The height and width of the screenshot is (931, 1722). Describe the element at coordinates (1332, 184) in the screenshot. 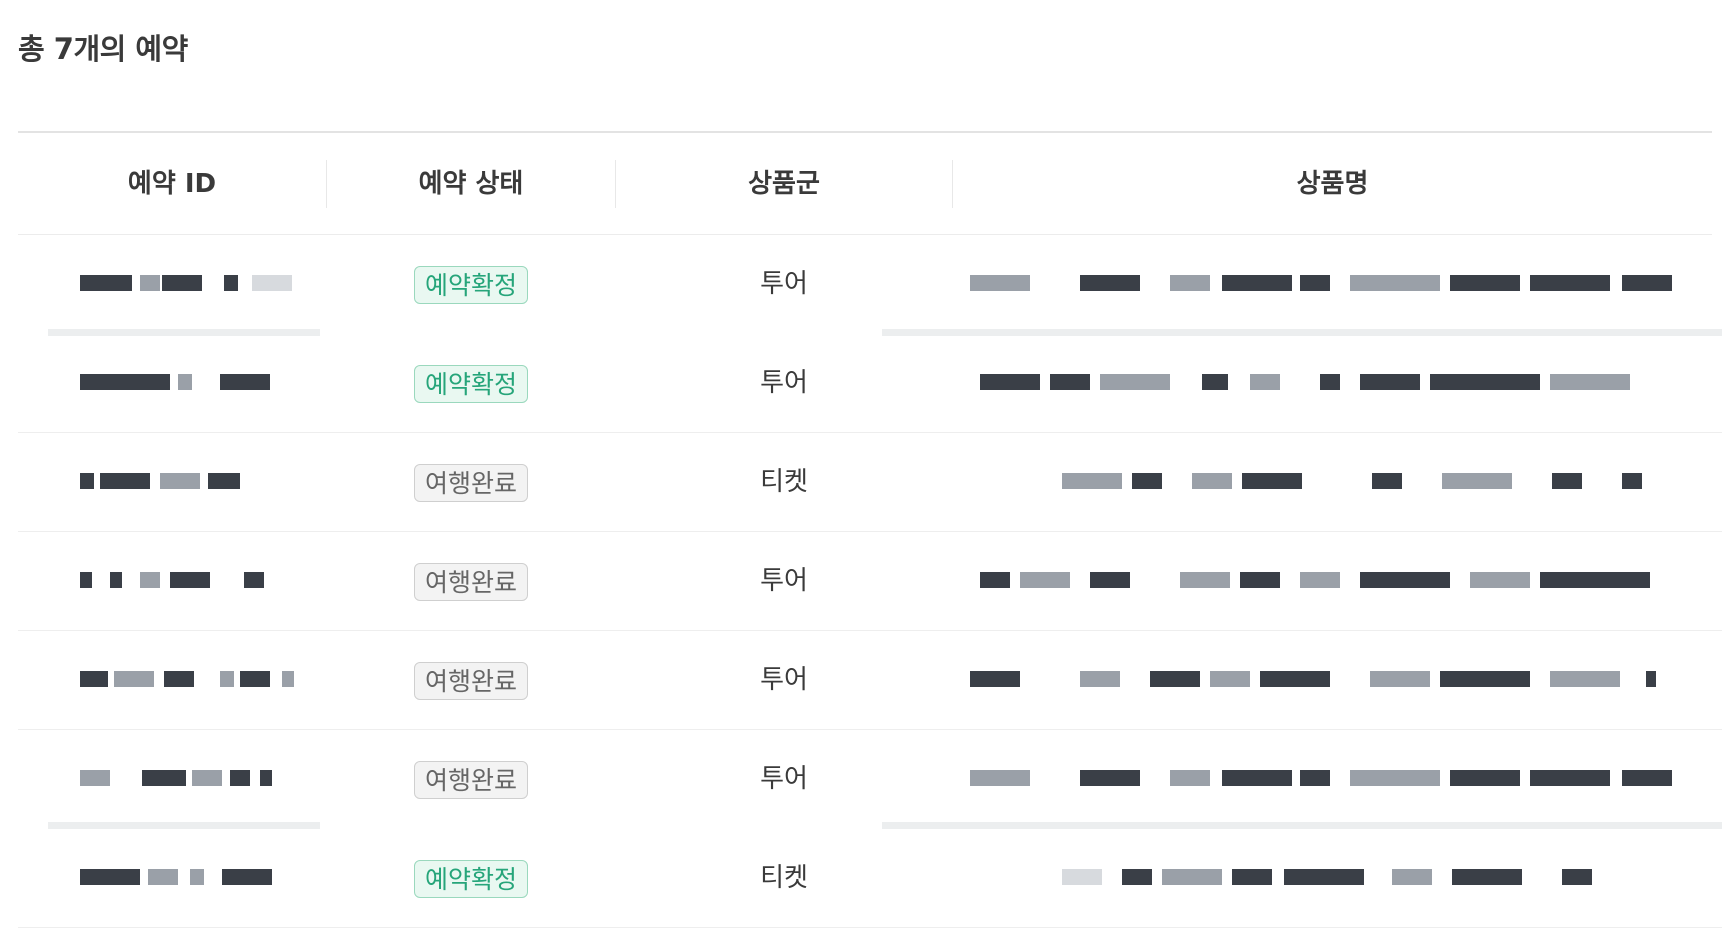

I see `column-header-product-name: 상품명` at that location.